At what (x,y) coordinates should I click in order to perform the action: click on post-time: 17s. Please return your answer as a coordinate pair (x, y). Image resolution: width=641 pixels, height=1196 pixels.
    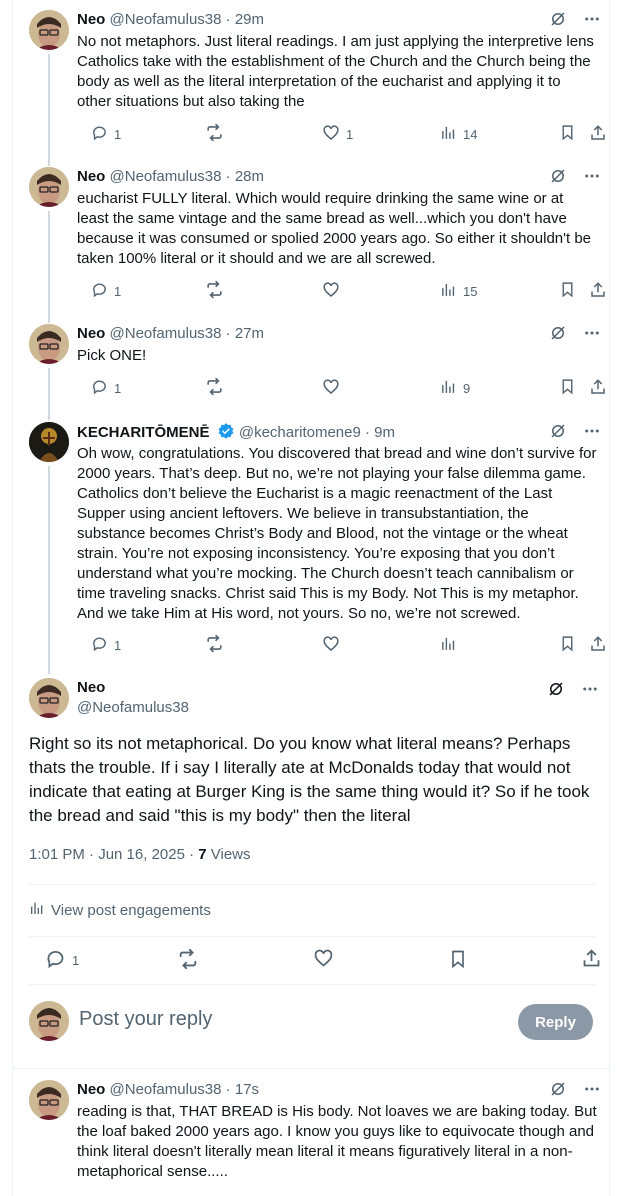
    Looking at the image, I should click on (247, 1089).